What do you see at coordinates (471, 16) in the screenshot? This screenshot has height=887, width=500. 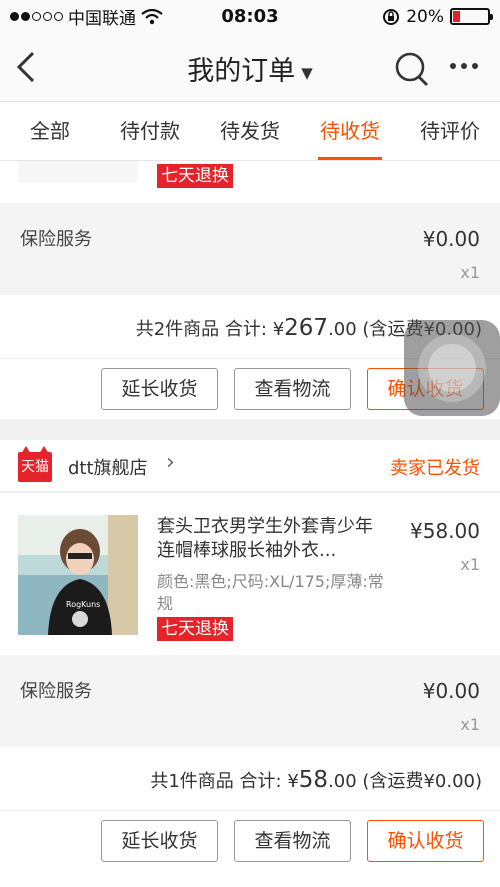 I see `battery-icon` at bounding box center [471, 16].